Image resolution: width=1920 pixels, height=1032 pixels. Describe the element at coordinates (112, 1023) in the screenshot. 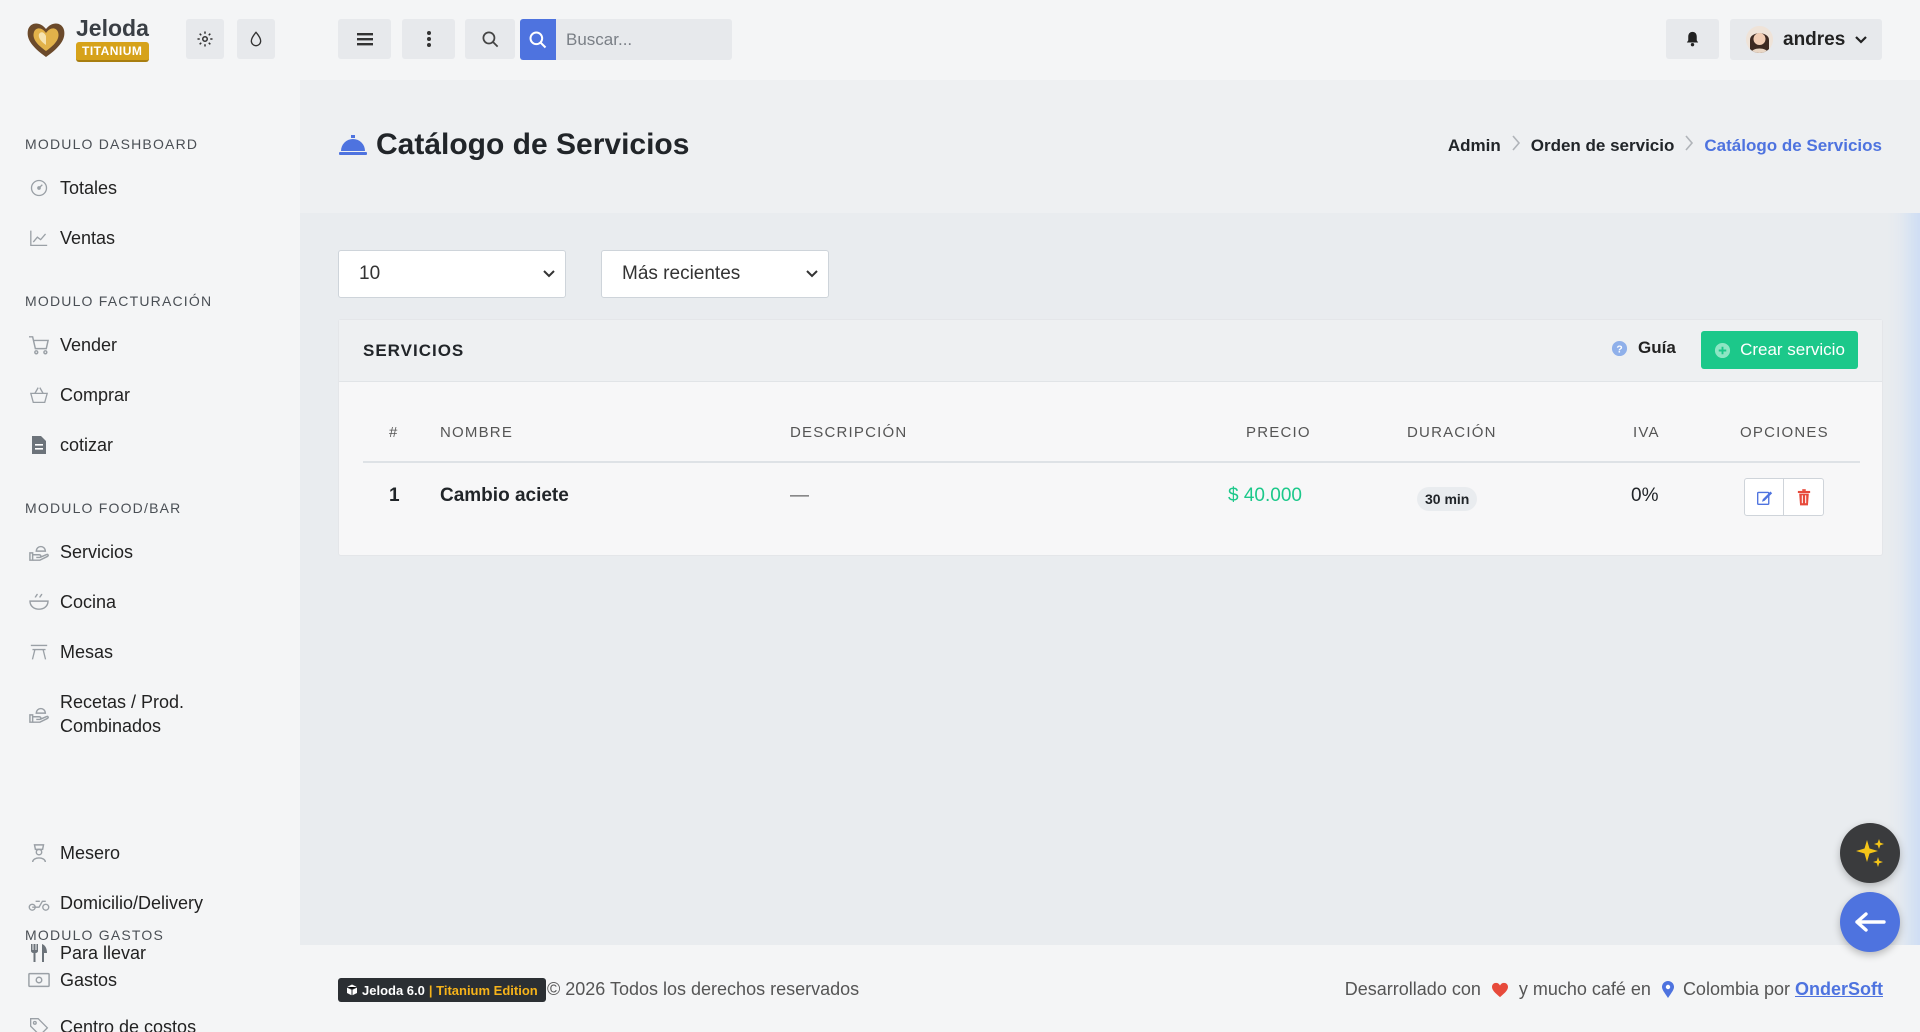

I see `sidebar-item-centro-costos: Centro de costos` at that location.